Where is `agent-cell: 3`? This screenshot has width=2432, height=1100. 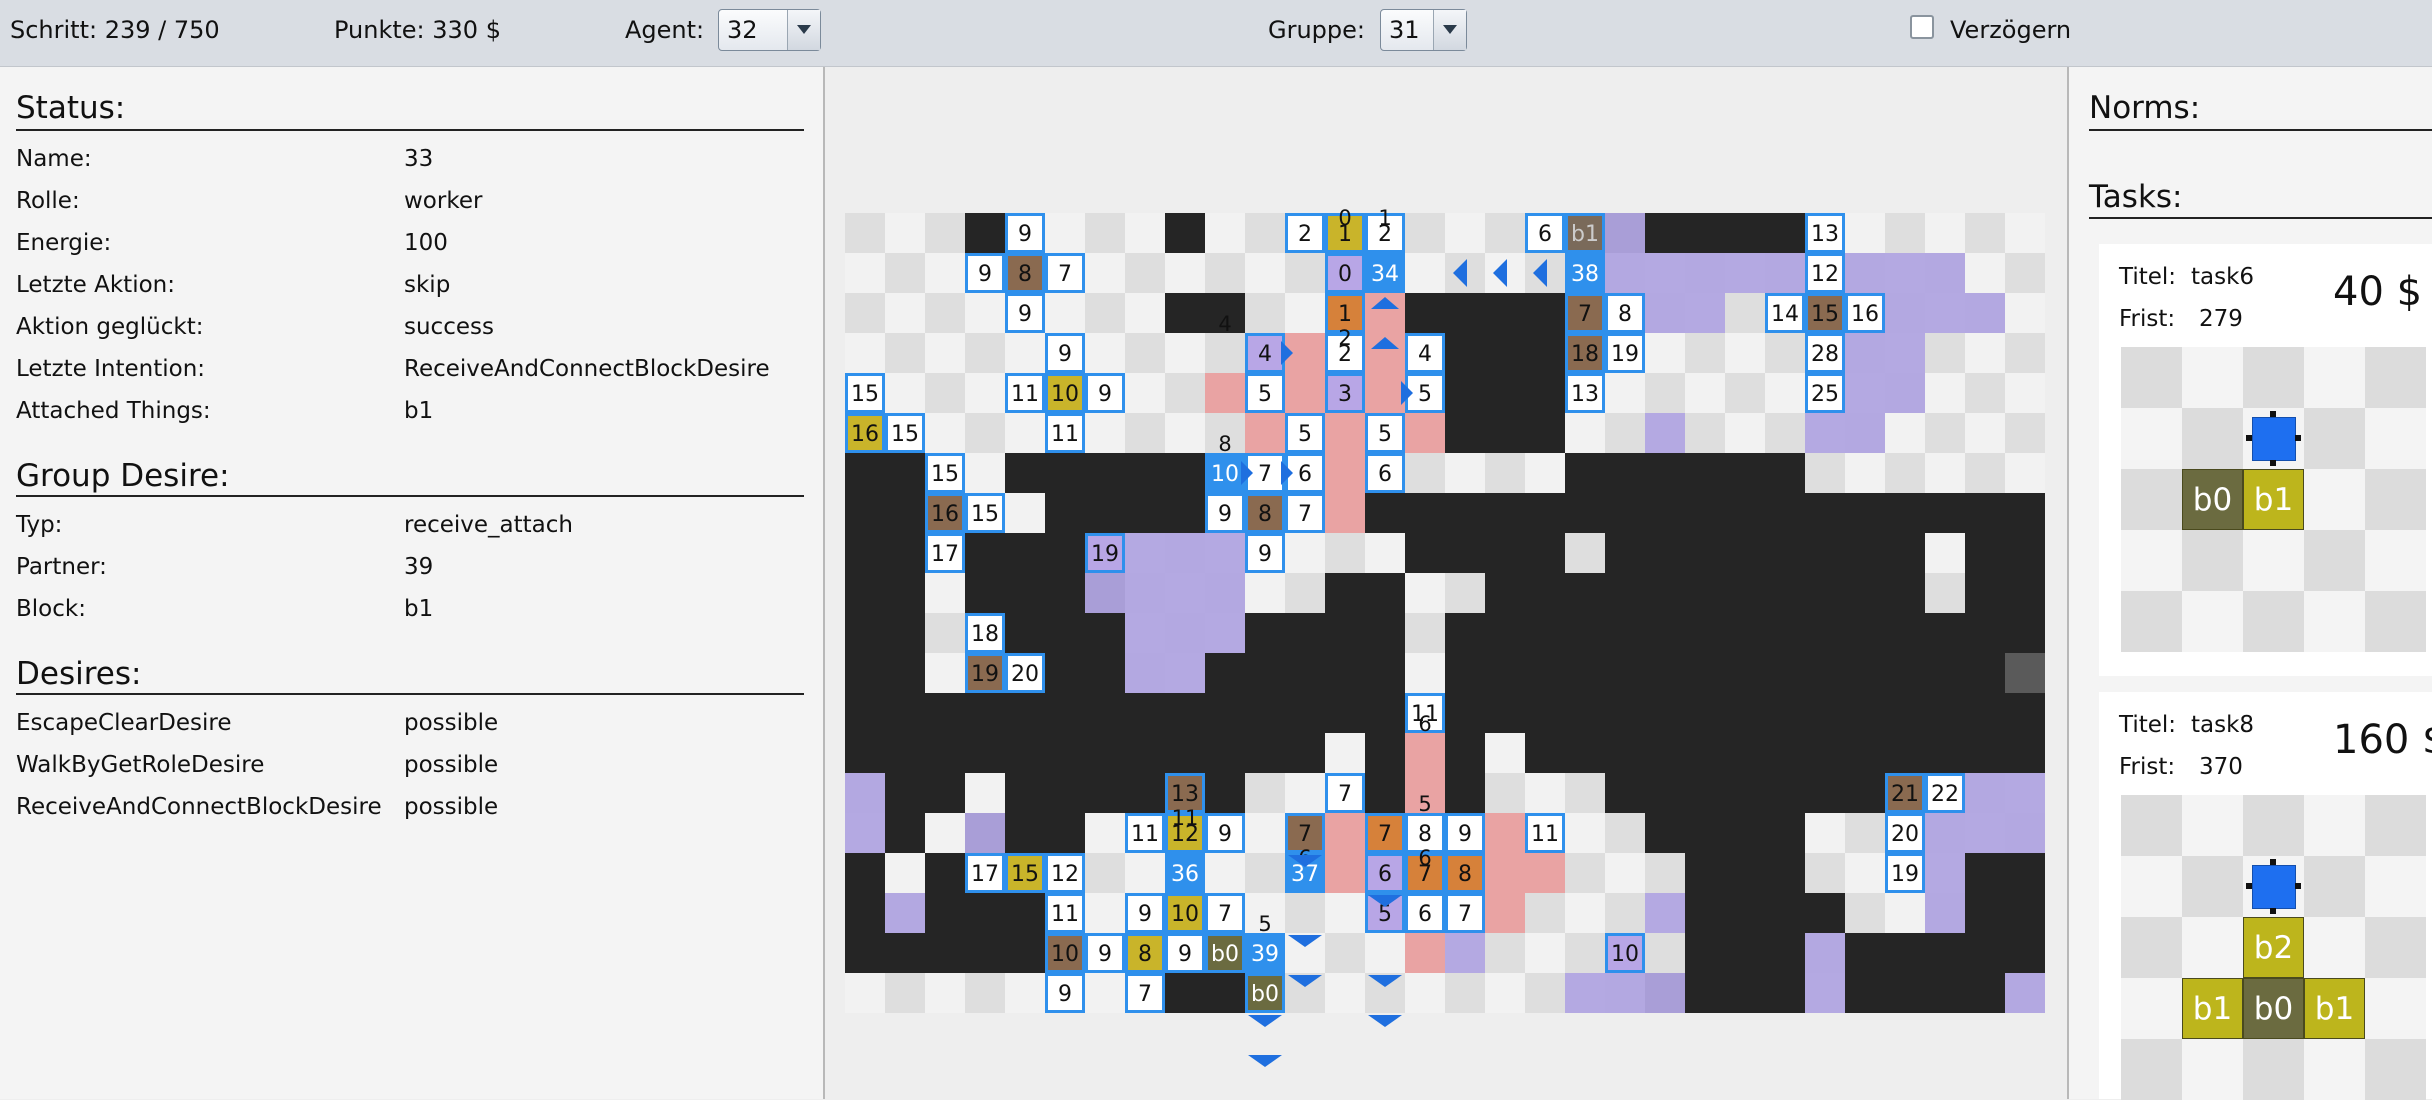
agent-cell: 3 is located at coordinates (1345, 393).